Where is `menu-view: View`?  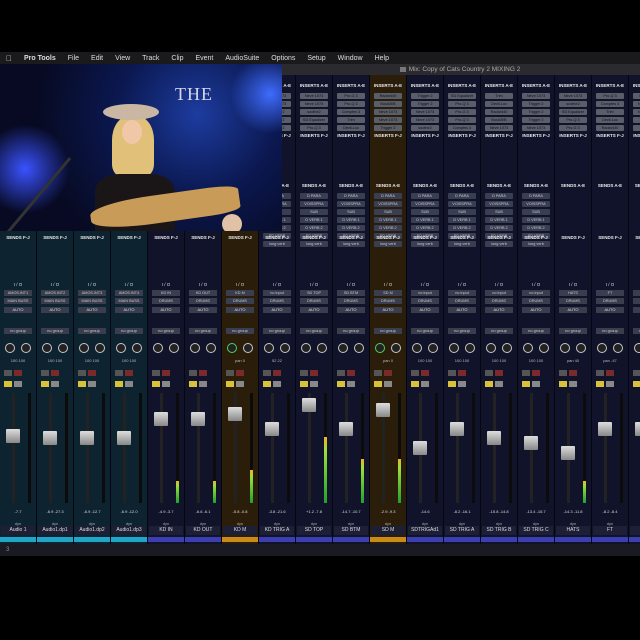 menu-view: View is located at coordinates (122, 58).